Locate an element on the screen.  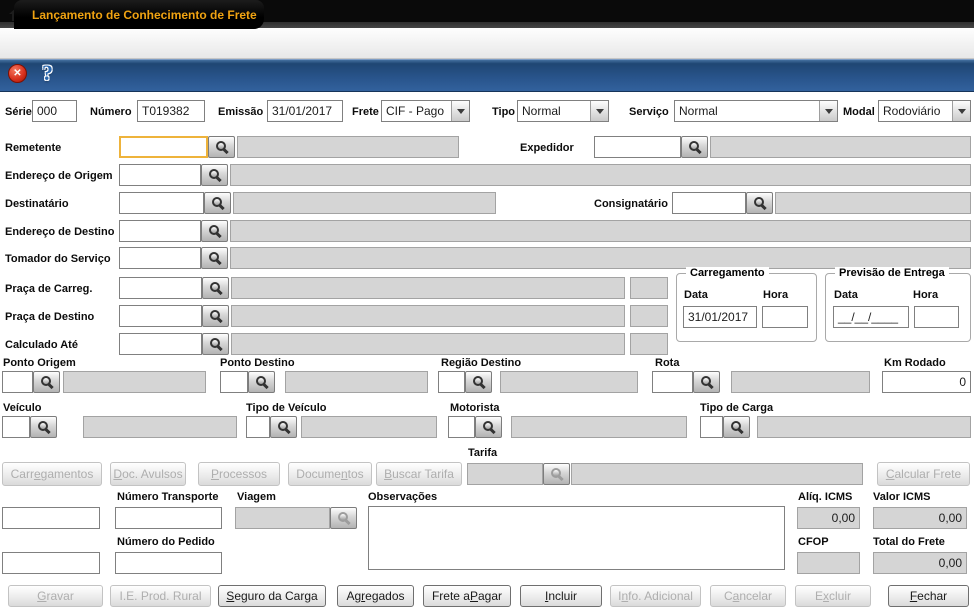
ponto-origem-code-input is located at coordinates (17, 382).